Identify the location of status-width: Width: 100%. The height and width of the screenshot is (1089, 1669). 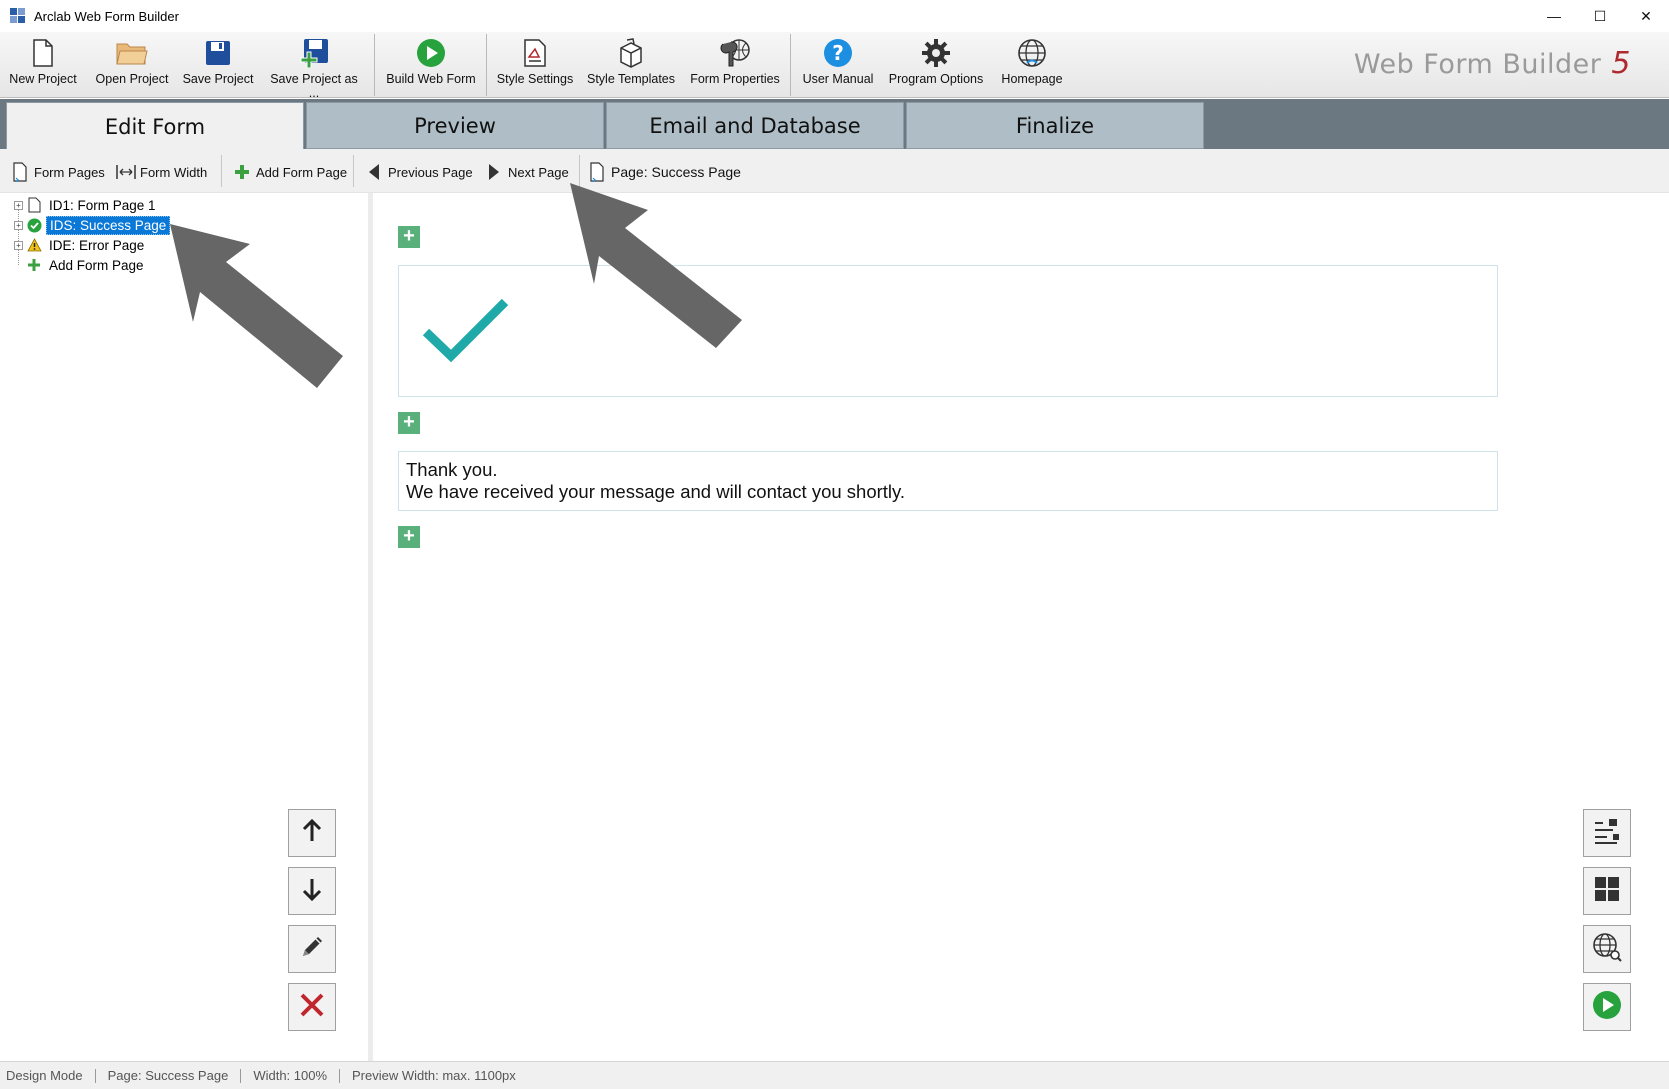
(290, 1075).